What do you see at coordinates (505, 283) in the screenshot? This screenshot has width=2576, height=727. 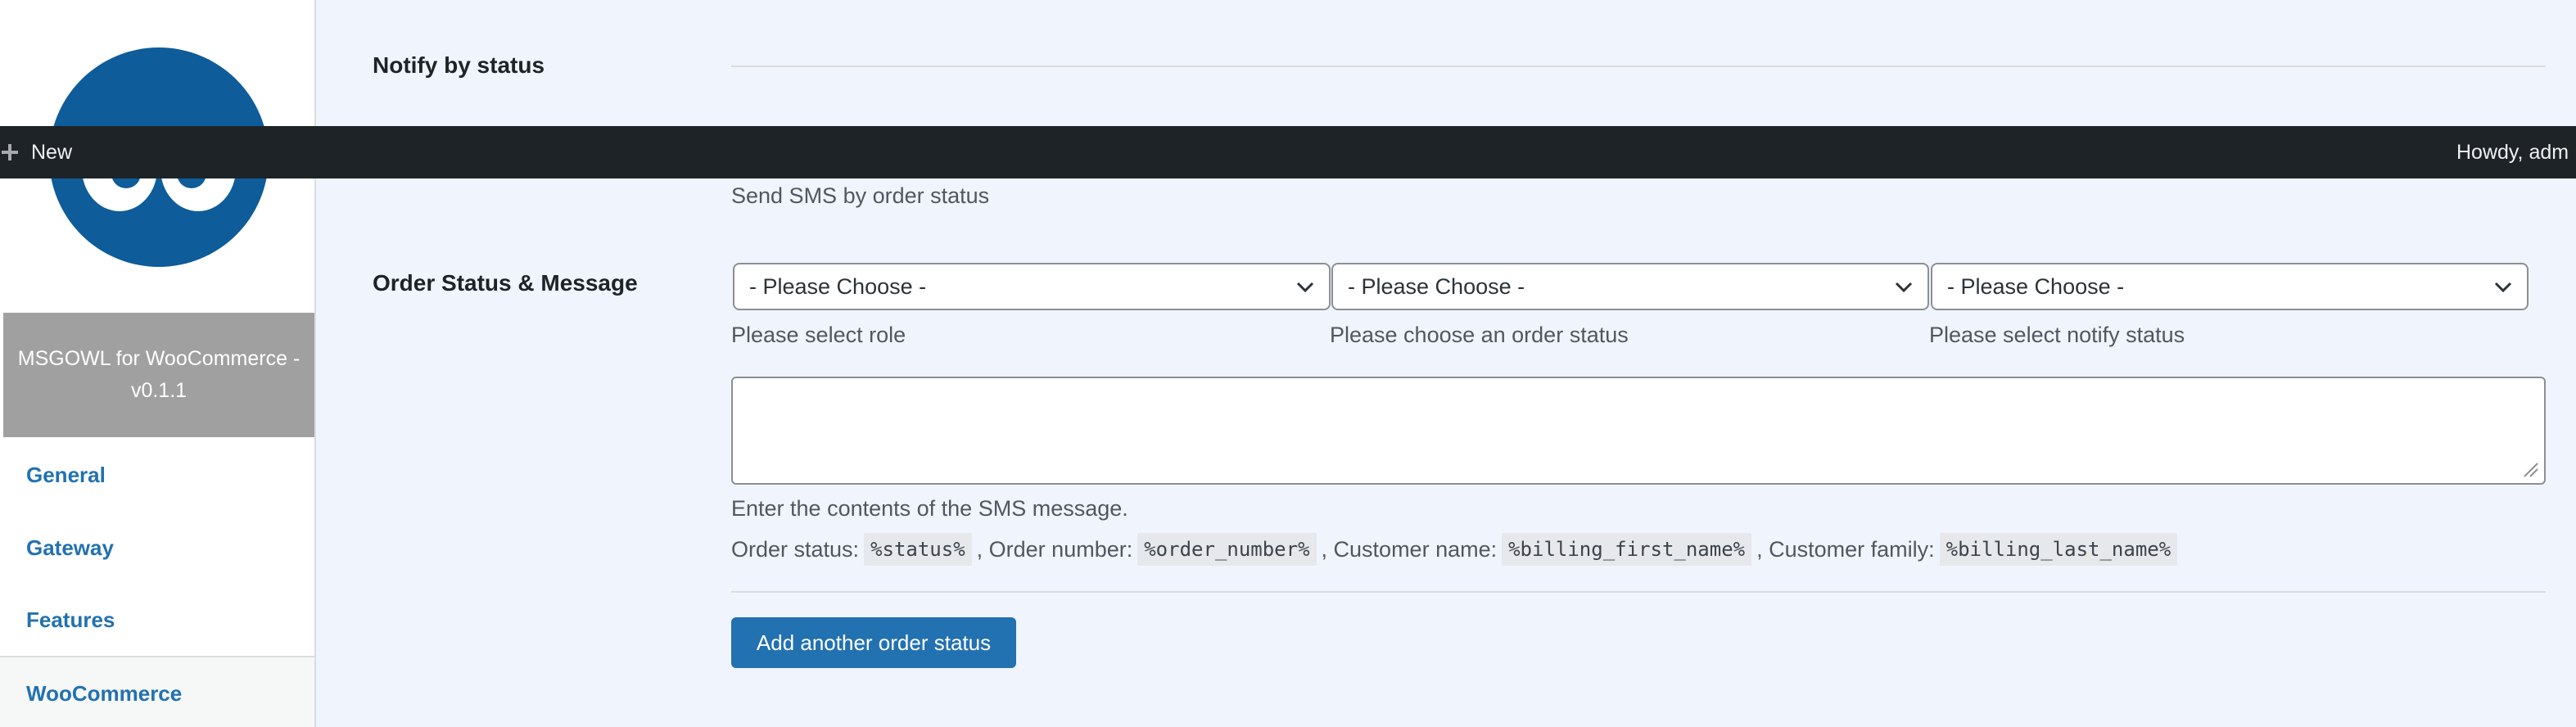 I see `order-status-message-label: Order Status & Message` at bounding box center [505, 283].